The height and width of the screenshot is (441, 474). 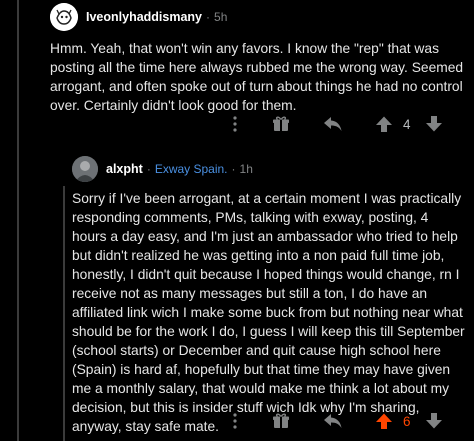 I want to click on thread-line-nested, so click(x=64, y=313).